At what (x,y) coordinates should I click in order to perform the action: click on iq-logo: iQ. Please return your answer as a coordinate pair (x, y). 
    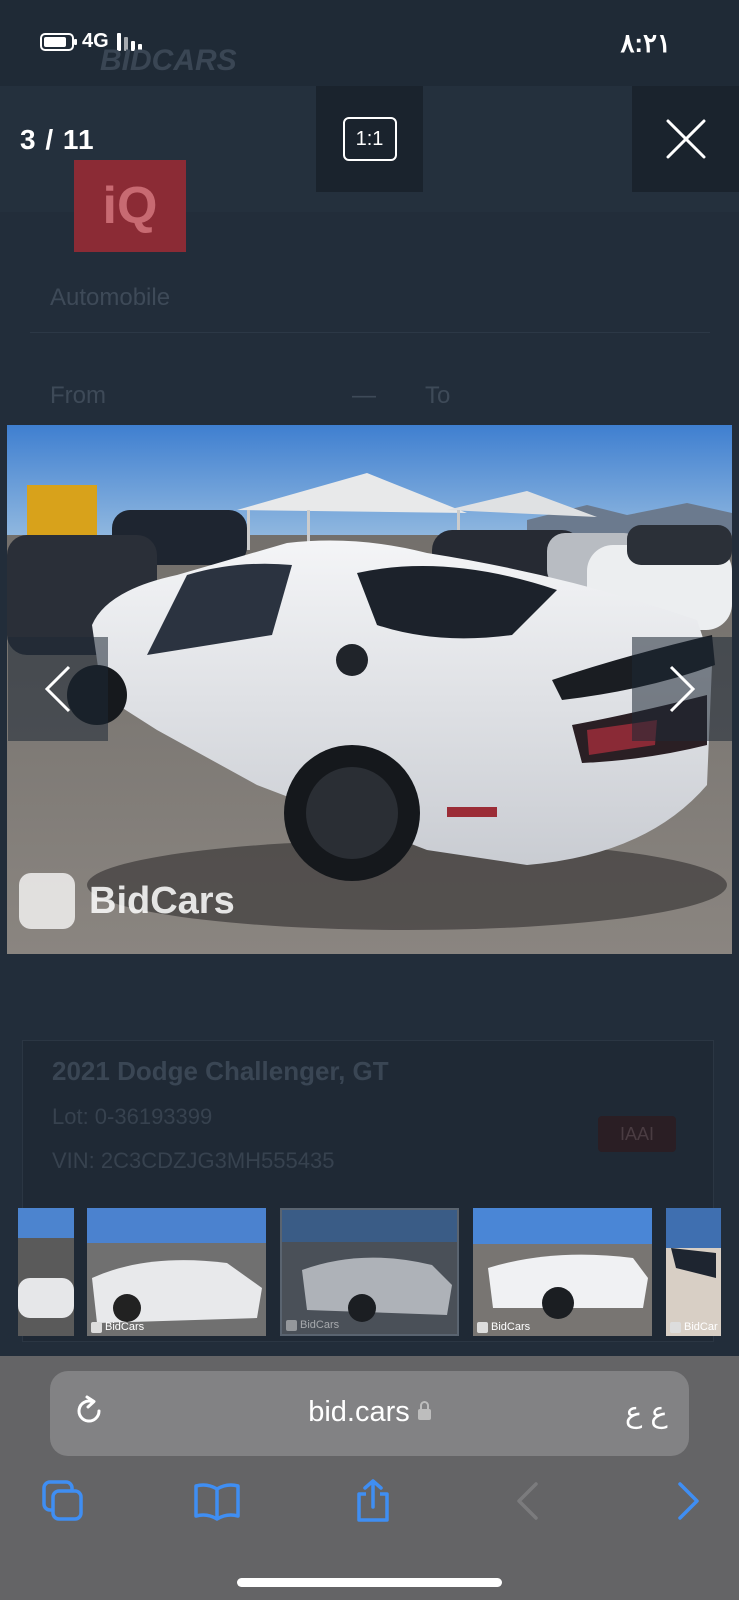
    Looking at the image, I should click on (130, 206).